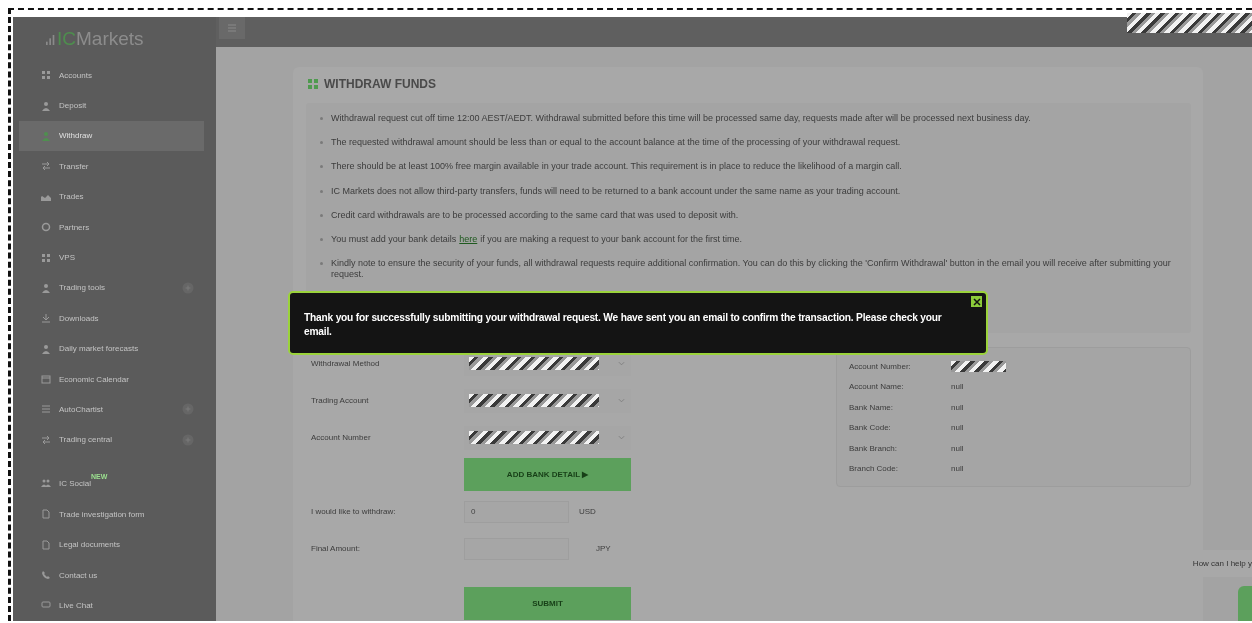 The width and height of the screenshot is (1252, 623). What do you see at coordinates (870, 428) in the screenshot?
I see `detail-label: Bank Code:` at bounding box center [870, 428].